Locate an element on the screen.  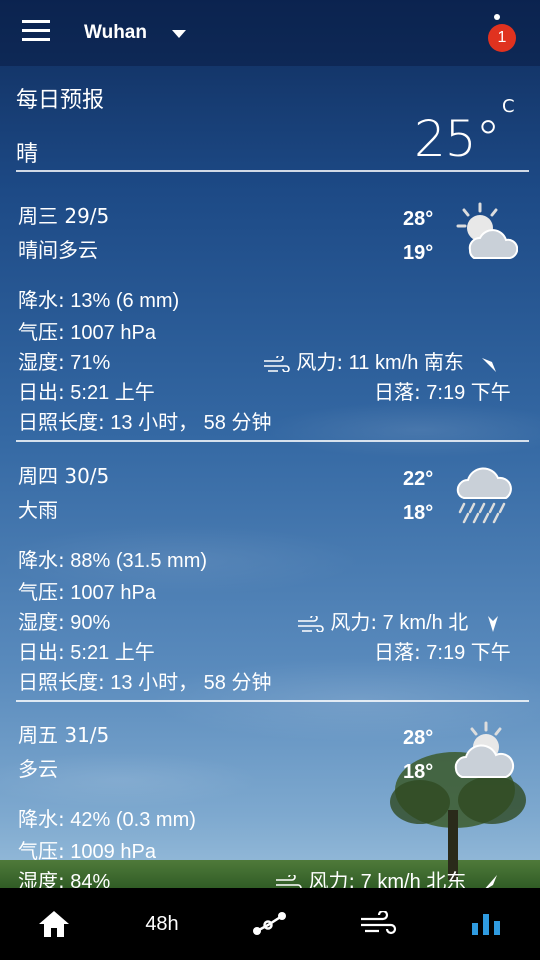
home-icon is located at coordinates (54, 924).